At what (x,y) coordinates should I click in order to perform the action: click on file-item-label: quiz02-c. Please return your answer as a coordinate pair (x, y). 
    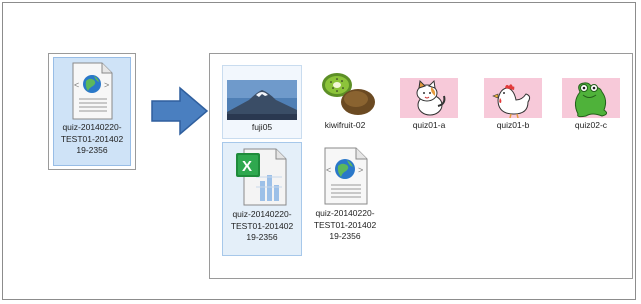
    Looking at the image, I should click on (591, 125).